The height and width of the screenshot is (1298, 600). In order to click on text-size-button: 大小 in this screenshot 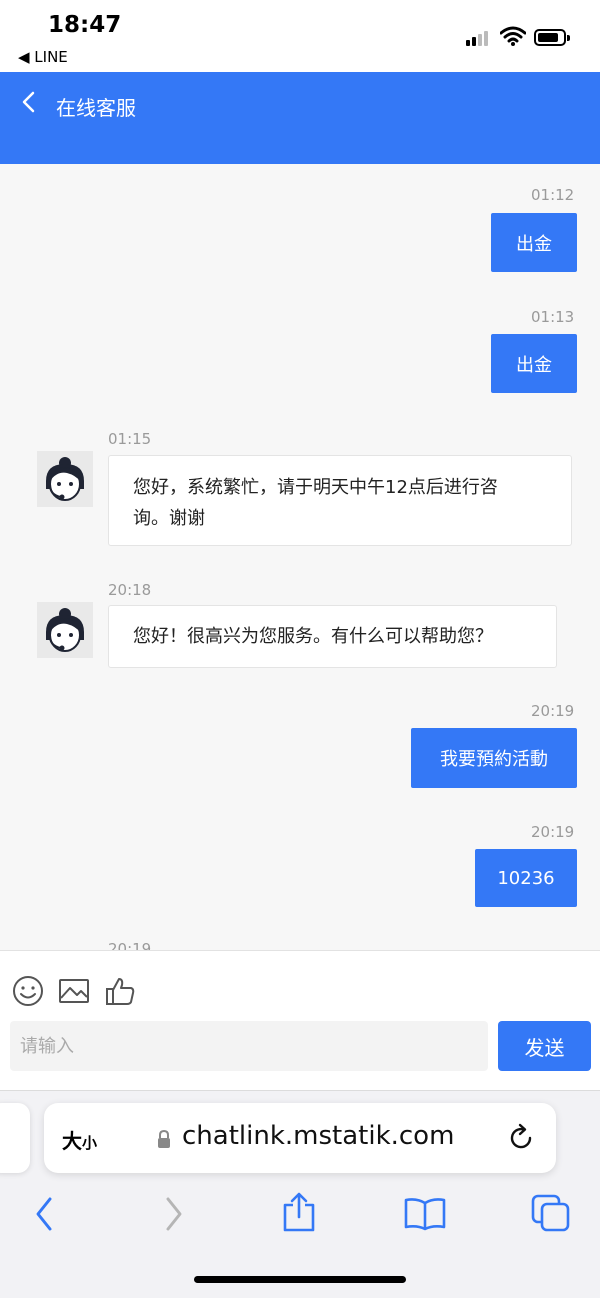, I will do `click(79, 1139)`.